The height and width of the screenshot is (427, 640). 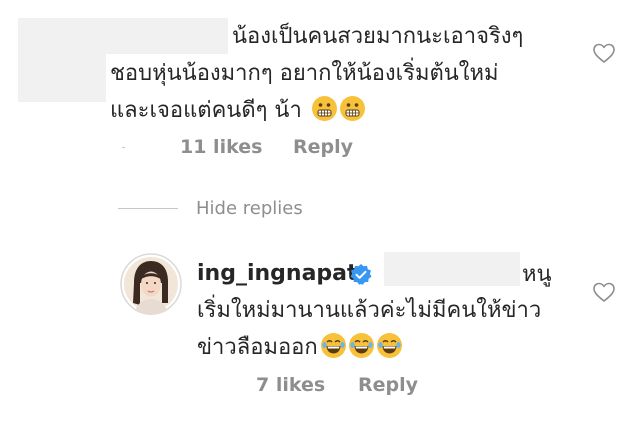 What do you see at coordinates (304, 73) in the screenshot?
I see `comment-text-line-2: ชอบหุ่นน้องมากๆ อยากให้น้องเริ่มต้นใหม่` at bounding box center [304, 73].